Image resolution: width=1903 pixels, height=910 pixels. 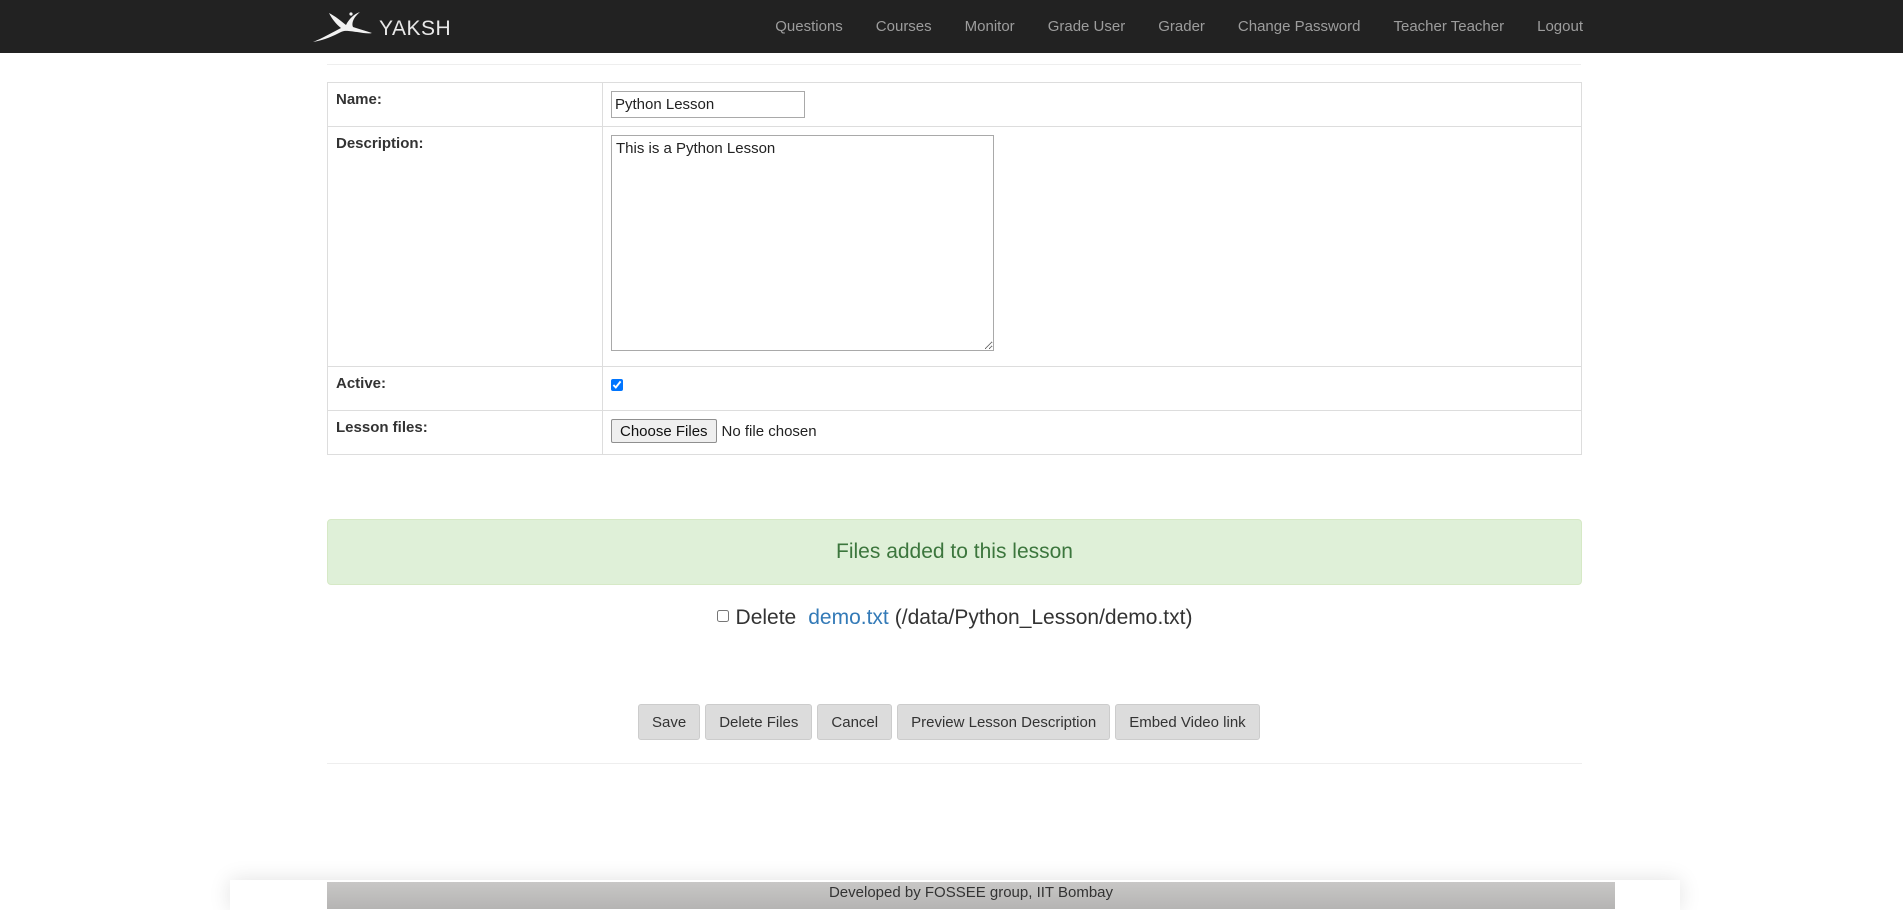 I want to click on choose-files-button: Choose Files, so click(x=664, y=431).